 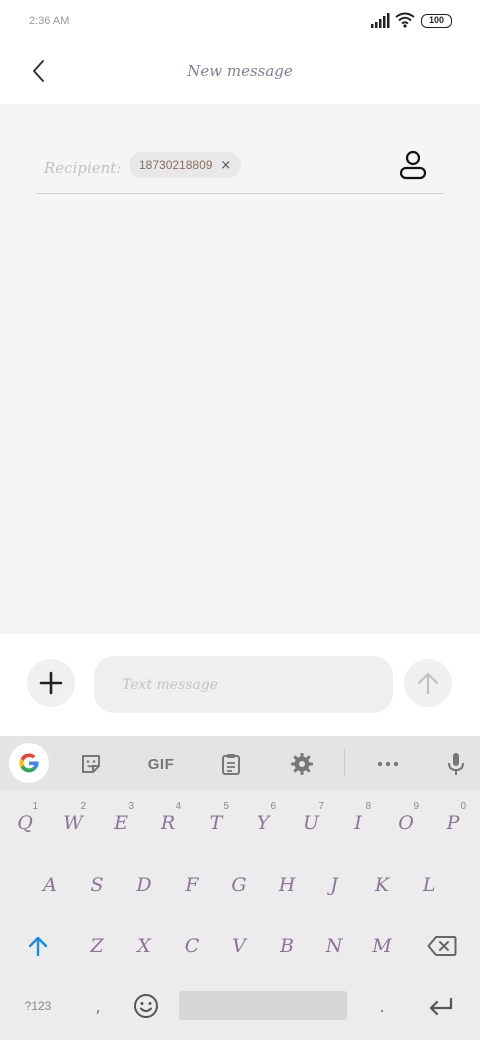 I want to click on key-label: S, so click(x=97, y=885).